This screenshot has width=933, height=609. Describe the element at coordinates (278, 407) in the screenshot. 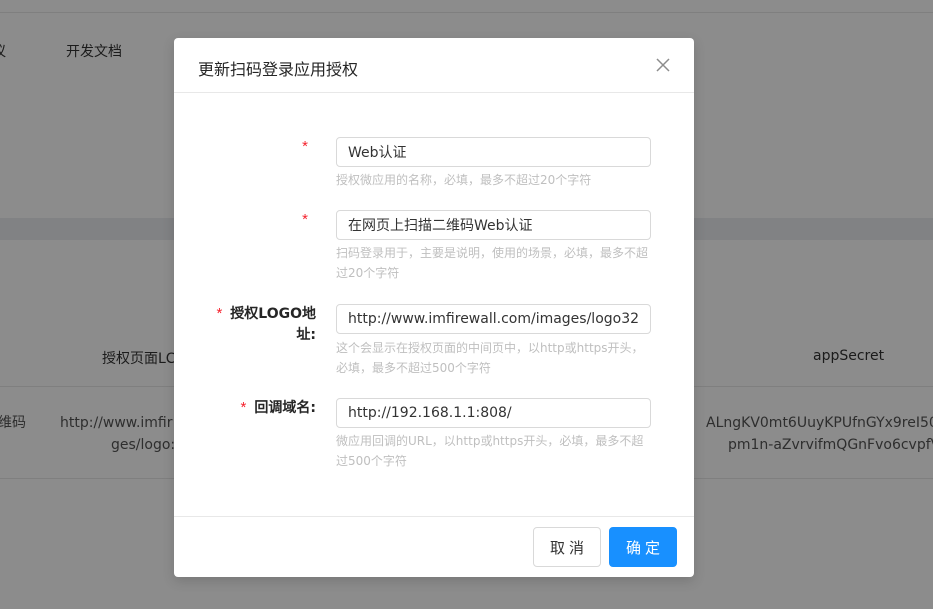

I see `field-callback-domain-label: * 回调域名:` at that location.